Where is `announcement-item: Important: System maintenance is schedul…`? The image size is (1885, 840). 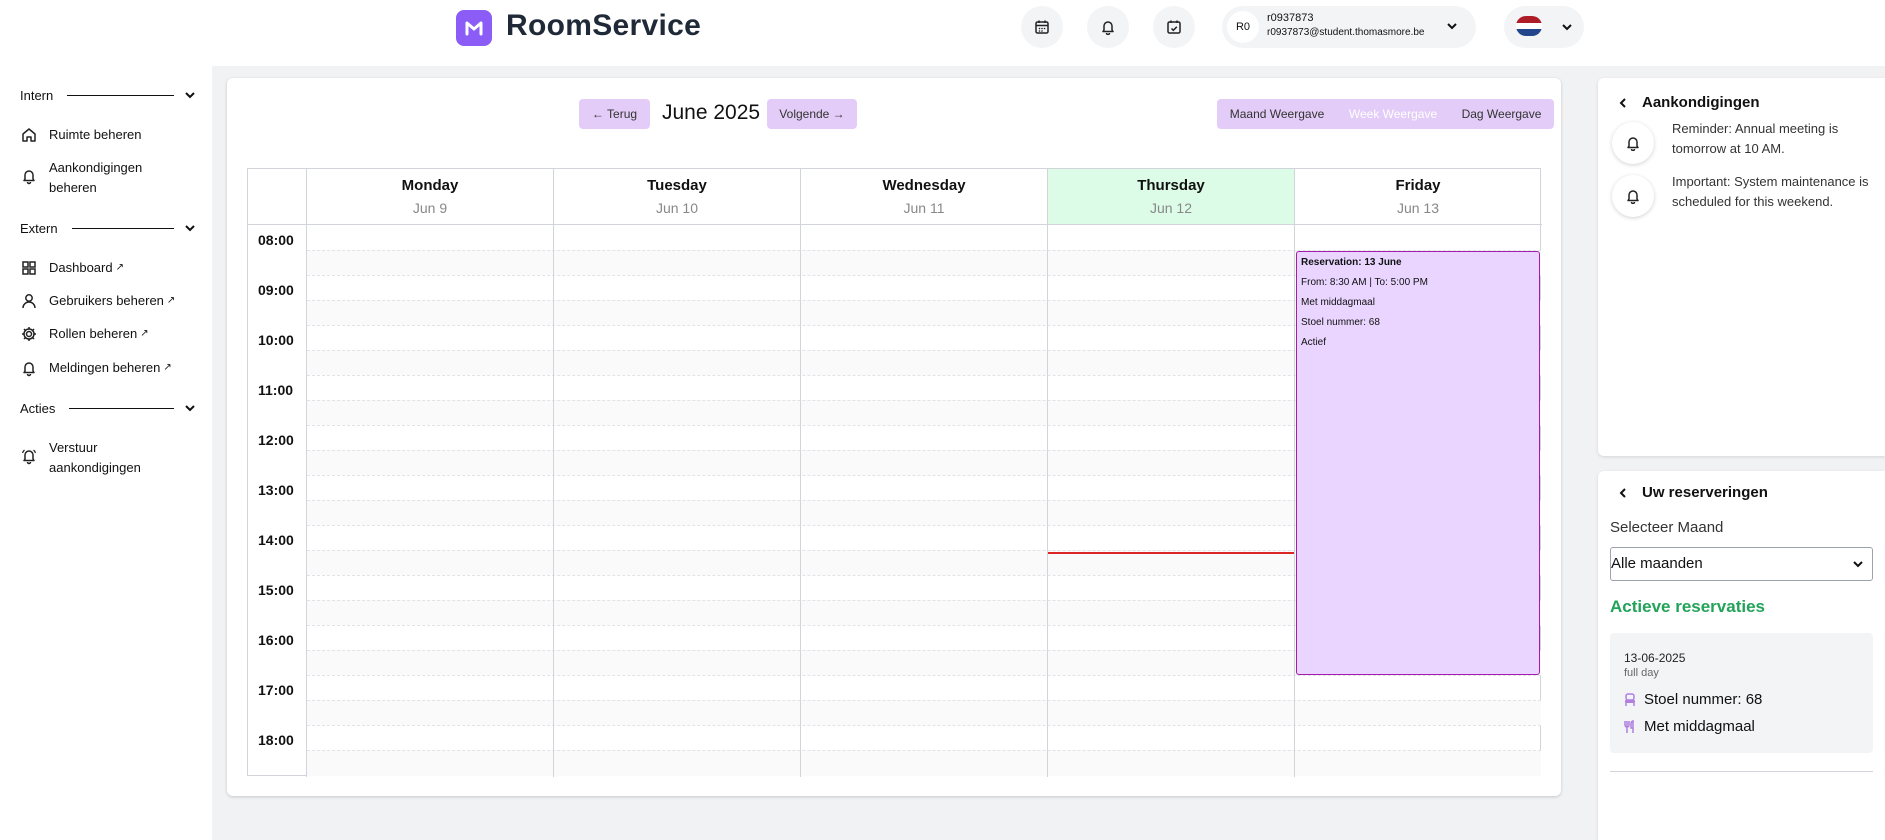 announcement-item: Important: System maintenance is schedul… is located at coordinates (1747, 195).